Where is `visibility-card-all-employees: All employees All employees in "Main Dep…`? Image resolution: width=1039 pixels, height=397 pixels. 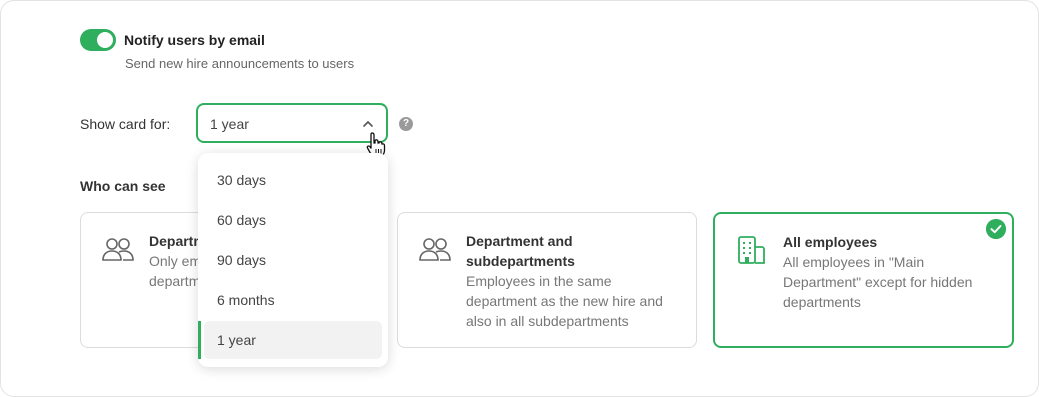
visibility-card-all-employees: All employees All employees in "Main Dep… is located at coordinates (863, 280).